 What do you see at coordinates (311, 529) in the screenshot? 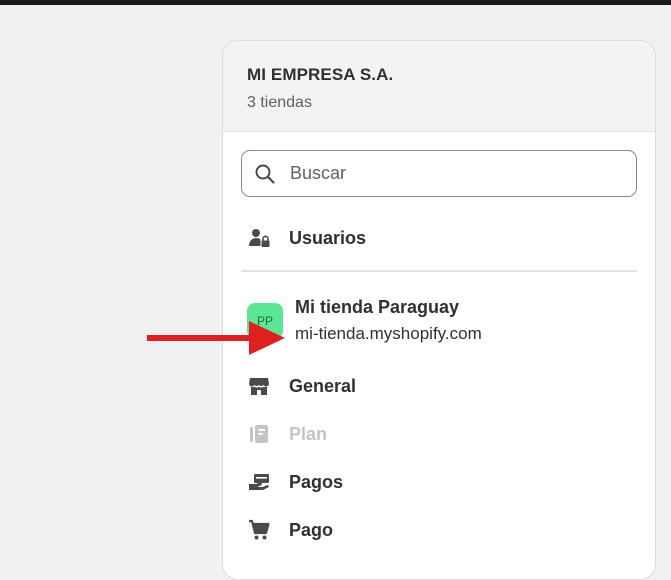
I see `menu-label-pago: Pago` at bounding box center [311, 529].